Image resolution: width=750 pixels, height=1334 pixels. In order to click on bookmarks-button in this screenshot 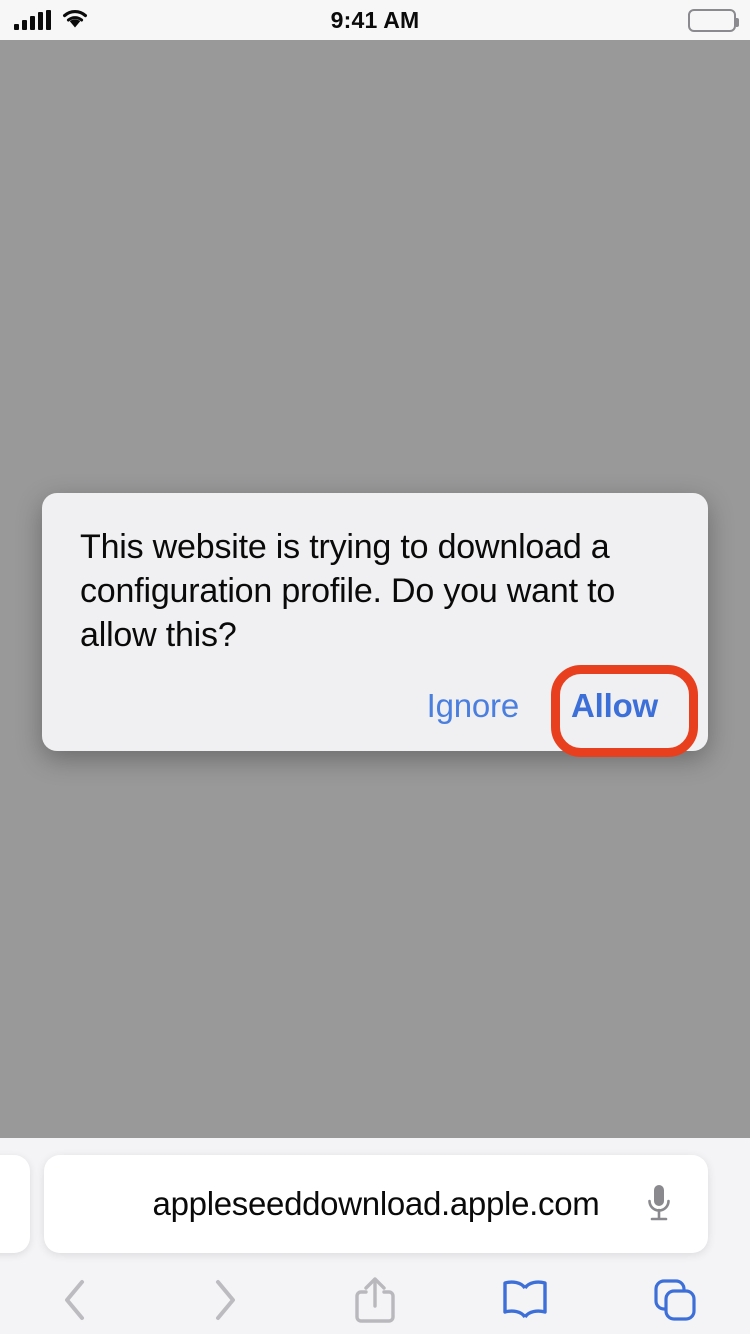, I will do `click(525, 1300)`.